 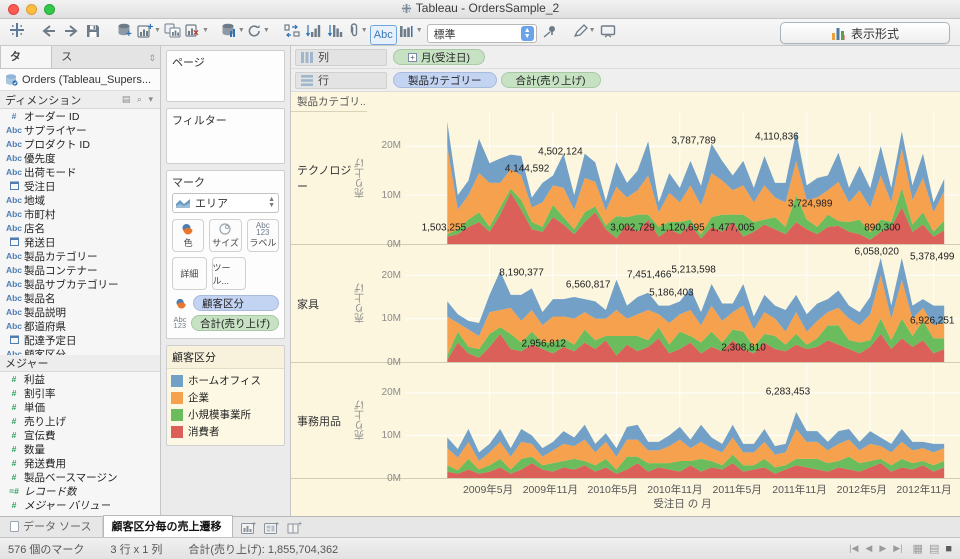 What do you see at coordinates (934, 548) in the screenshot?
I see `filmstrip-view-icon: ▤` at bounding box center [934, 548].